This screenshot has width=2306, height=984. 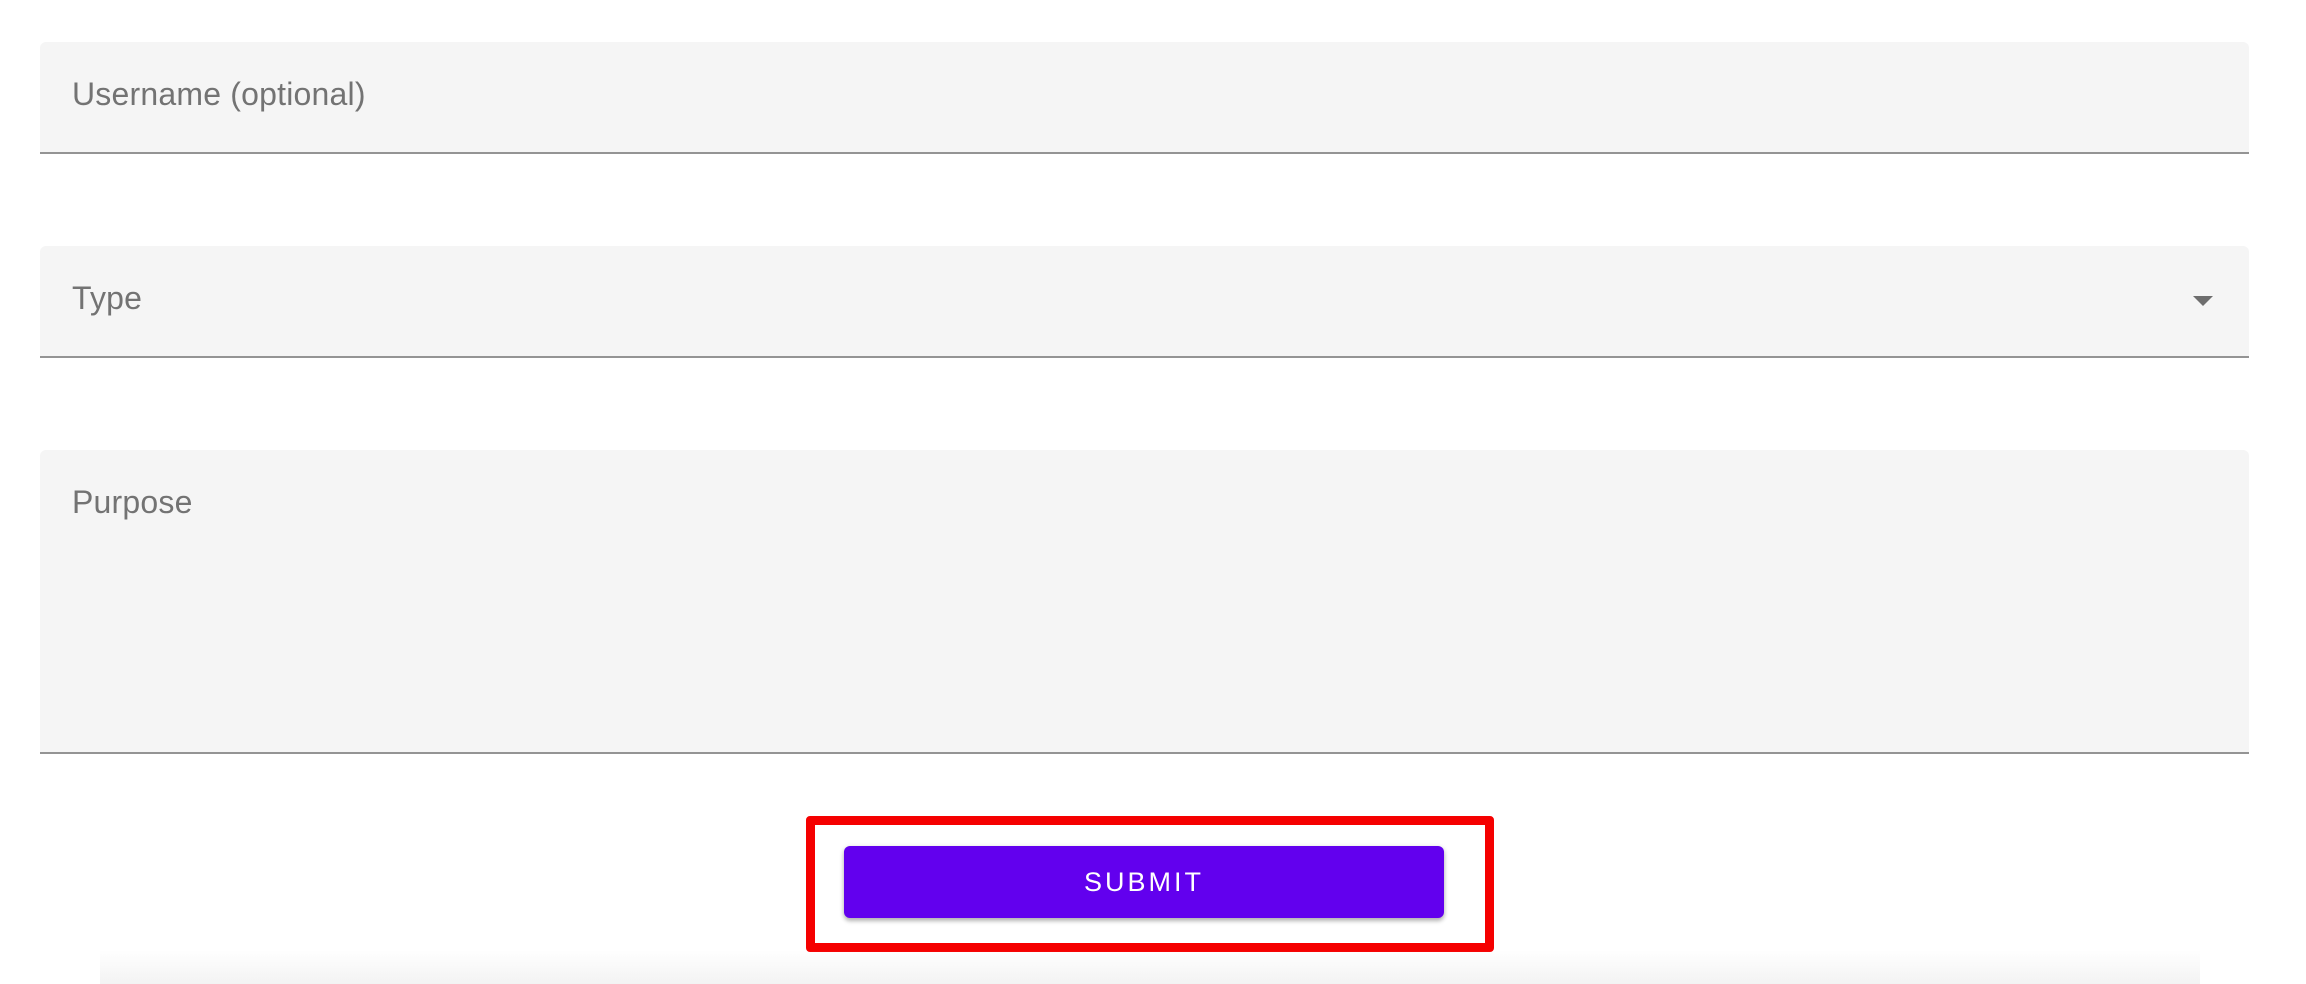 What do you see at coordinates (2203, 301) in the screenshot?
I see `caret-down-icon` at bounding box center [2203, 301].